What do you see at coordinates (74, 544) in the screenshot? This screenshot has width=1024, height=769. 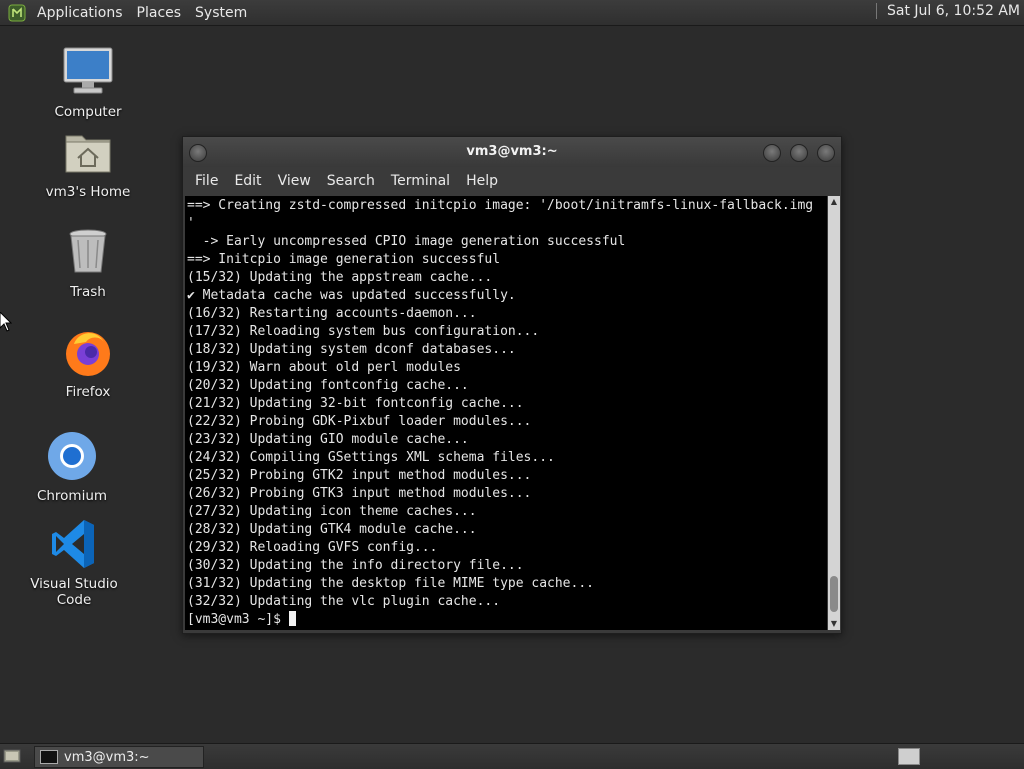 I see `vscode-icon` at bounding box center [74, 544].